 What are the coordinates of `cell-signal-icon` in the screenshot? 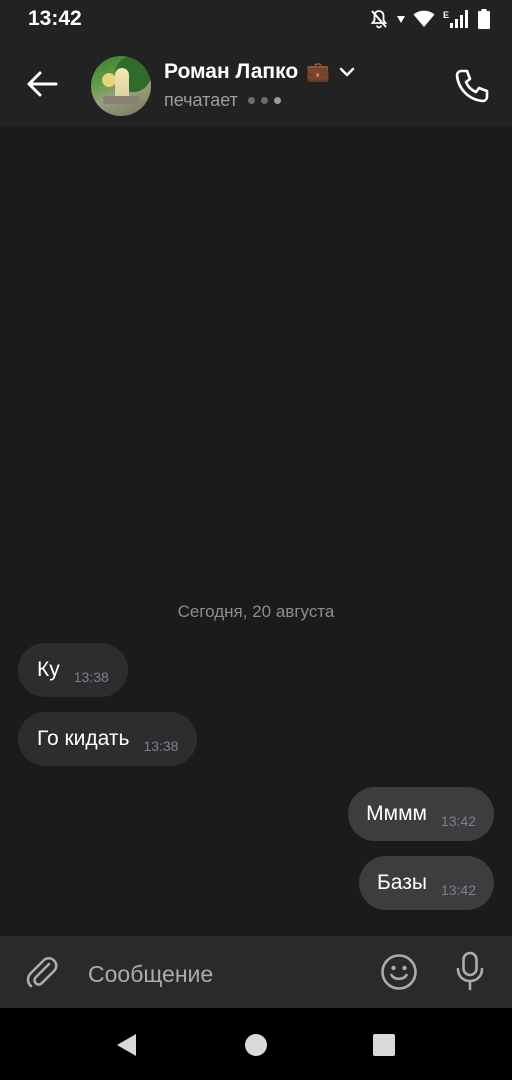 It's located at (459, 19).